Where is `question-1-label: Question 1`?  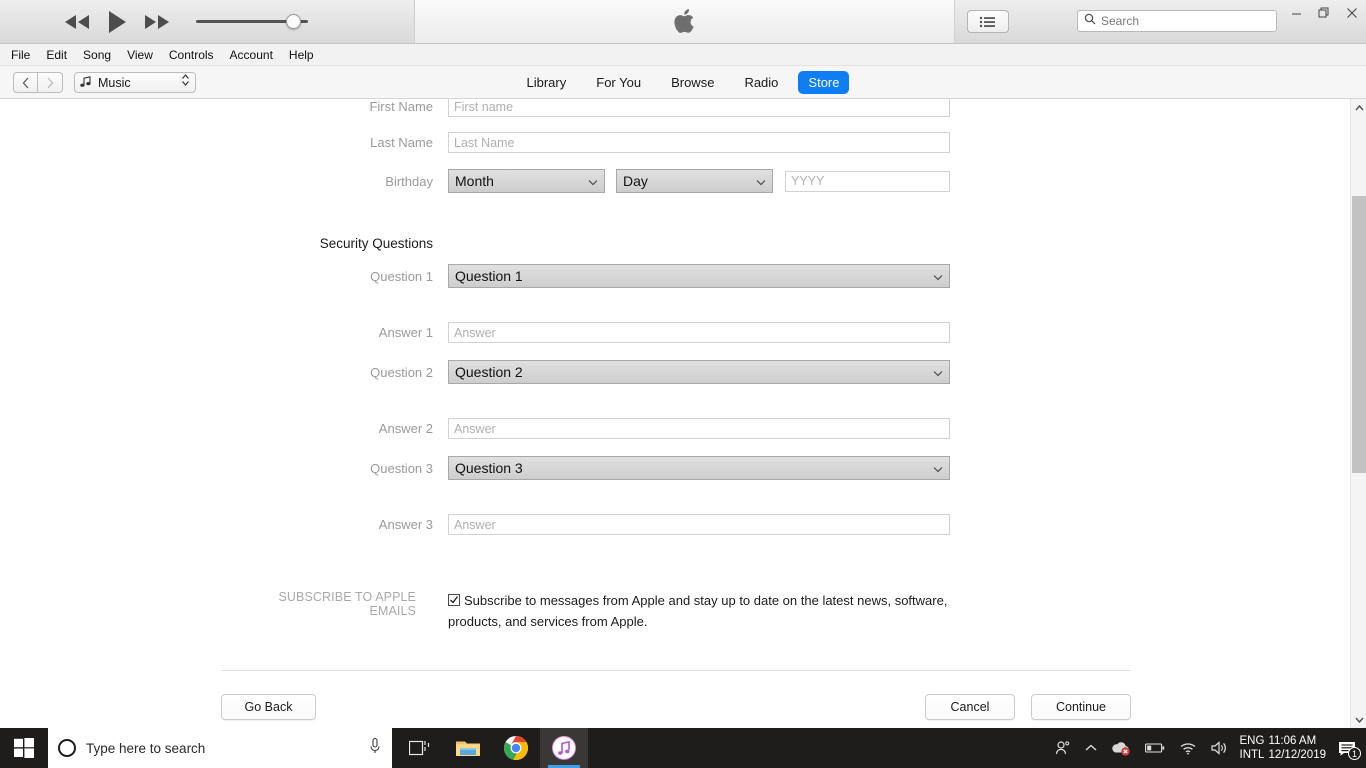
question-1-label: Question 1 is located at coordinates (401, 276).